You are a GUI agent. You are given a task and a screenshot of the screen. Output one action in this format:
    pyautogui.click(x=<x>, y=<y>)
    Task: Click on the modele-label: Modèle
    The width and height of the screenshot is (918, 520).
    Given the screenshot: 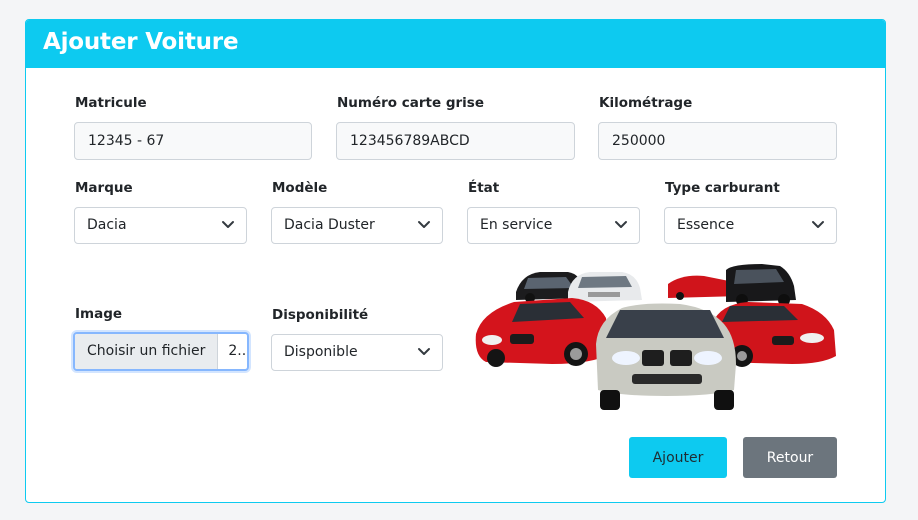 What is the action you would take?
    pyautogui.click(x=300, y=188)
    